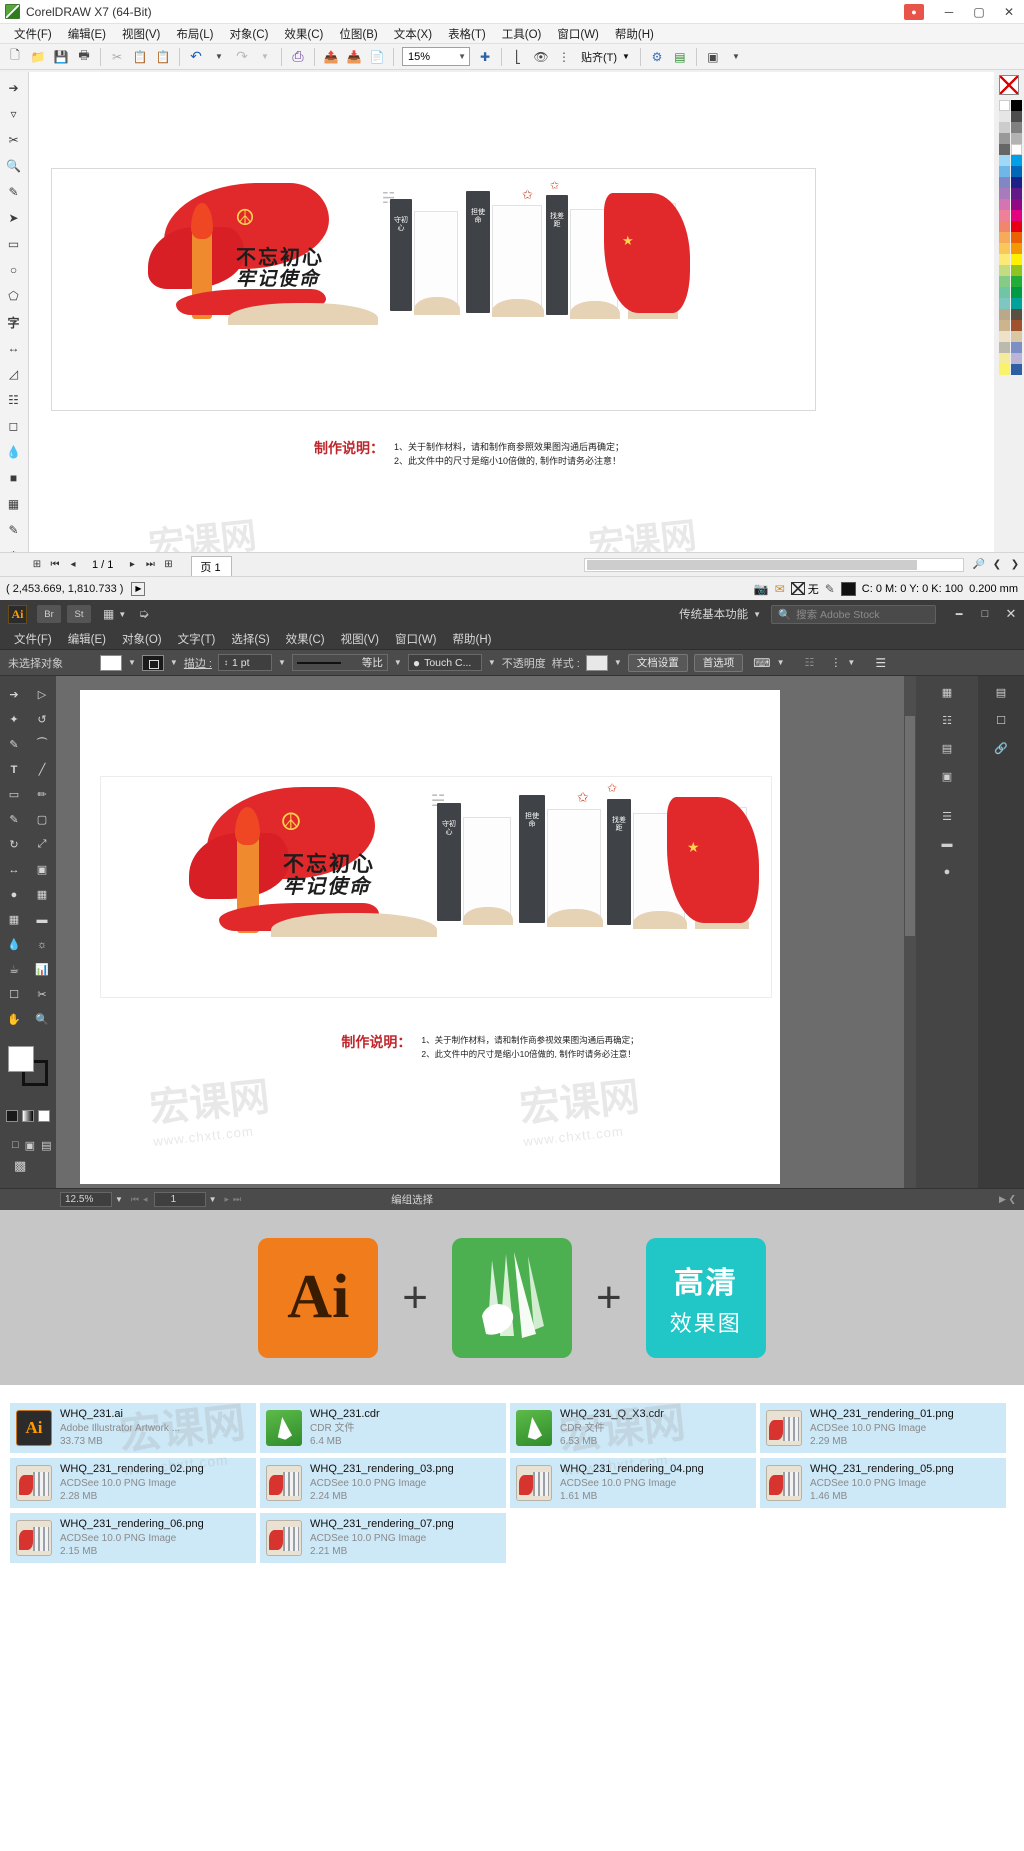 The height and width of the screenshot is (1851, 1024). Describe the element at coordinates (13, 192) in the screenshot. I see `tool-freehand-icon: ✎` at that location.